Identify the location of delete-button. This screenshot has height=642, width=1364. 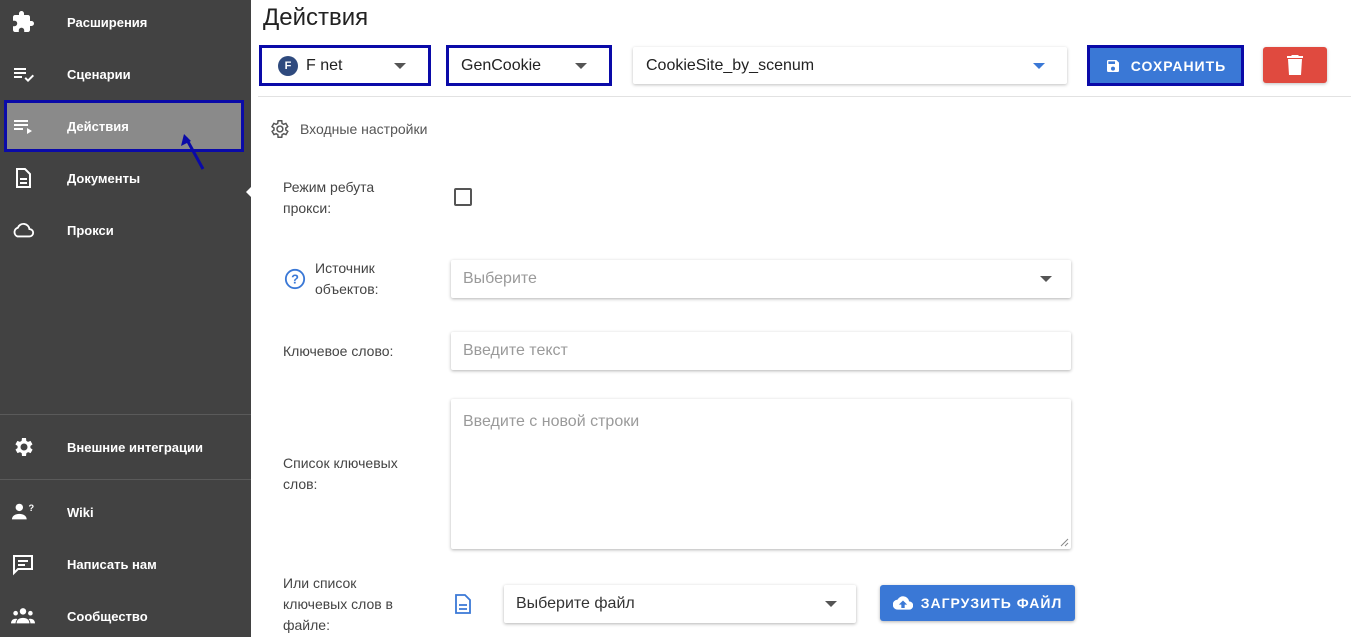
(1295, 65).